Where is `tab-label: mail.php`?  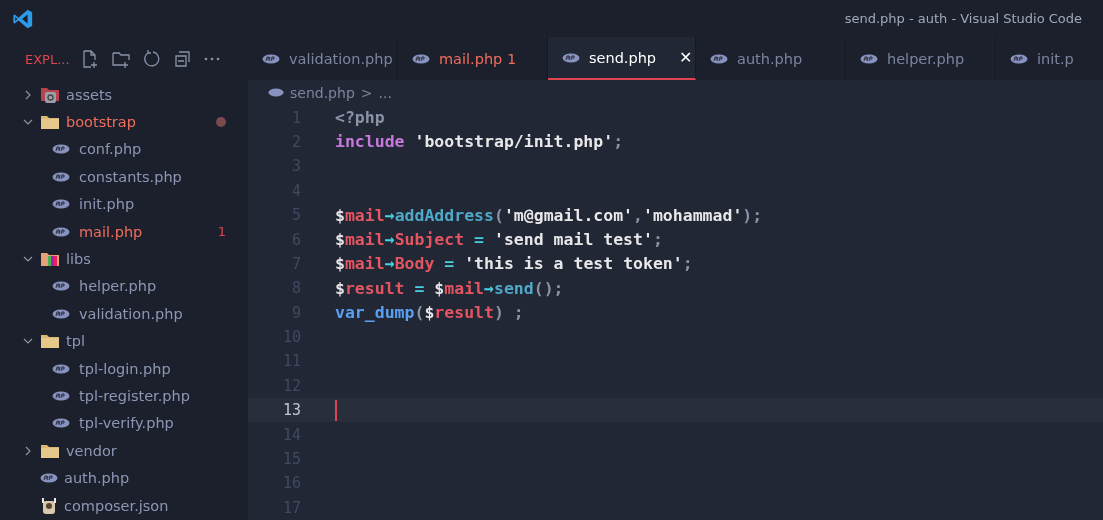 tab-label: mail.php is located at coordinates (471, 58).